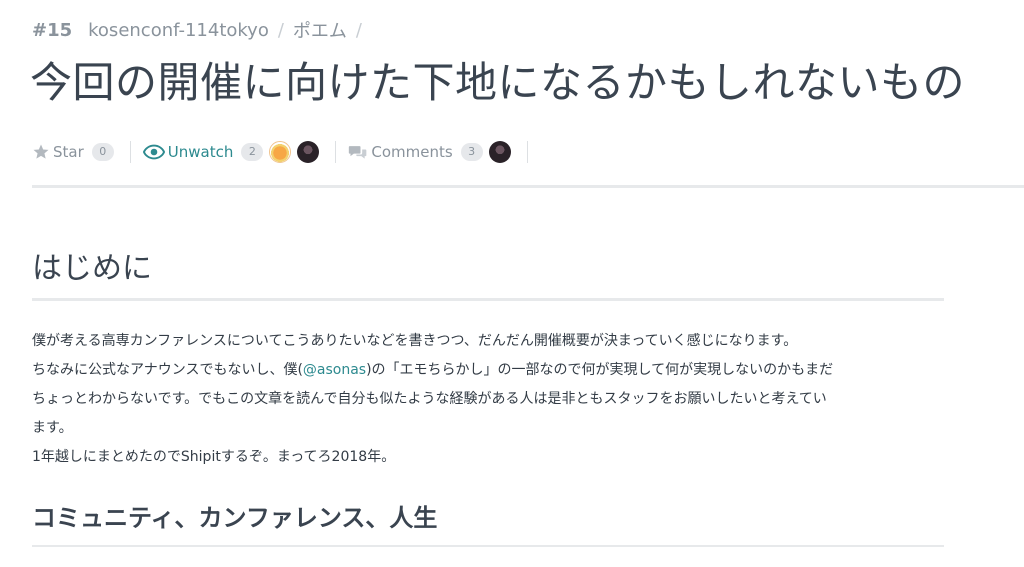 The image size is (1024, 567). I want to click on user-mention-link: @asonas, so click(334, 370).